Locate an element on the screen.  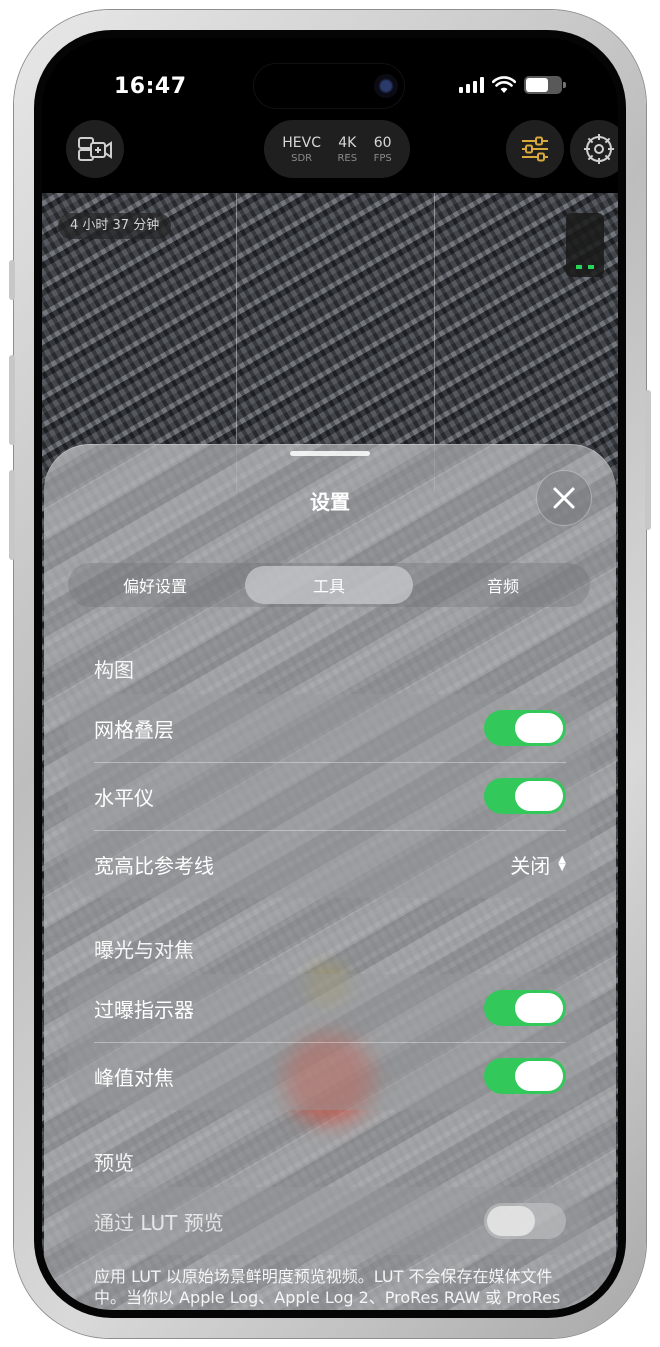
lut-preview-row: 通过 LUT 预览 is located at coordinates (329, 1221).